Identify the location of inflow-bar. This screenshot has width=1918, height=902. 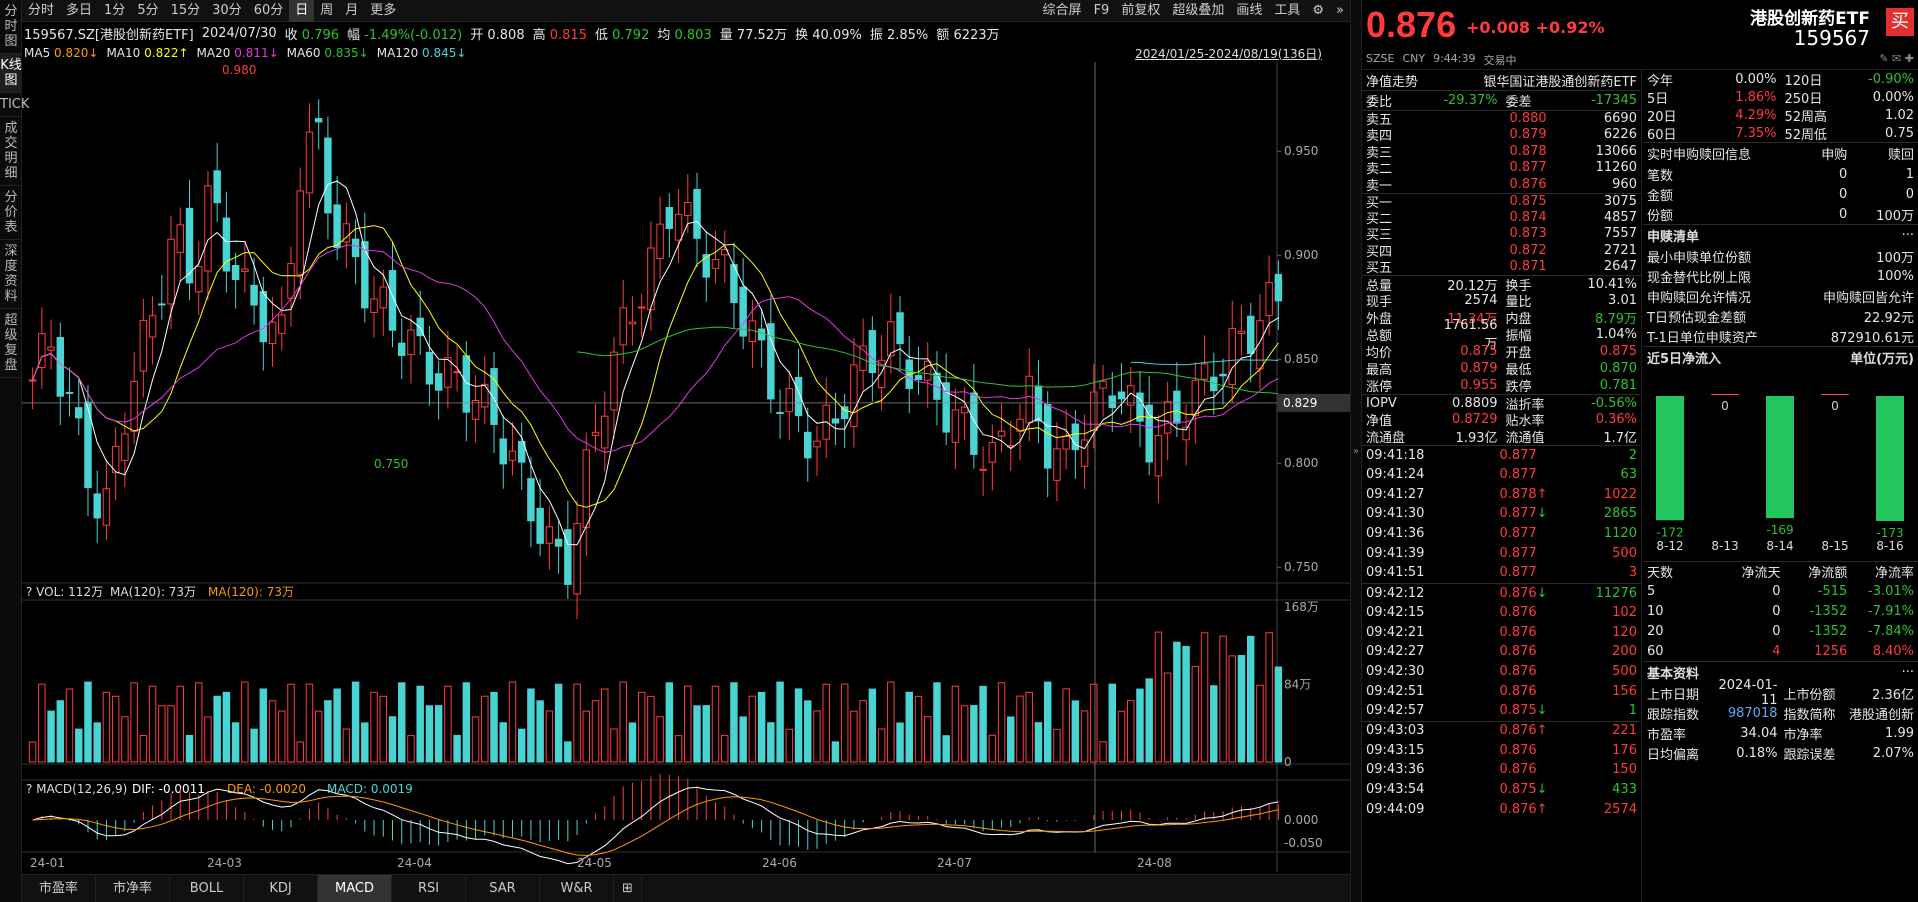
(1890, 458).